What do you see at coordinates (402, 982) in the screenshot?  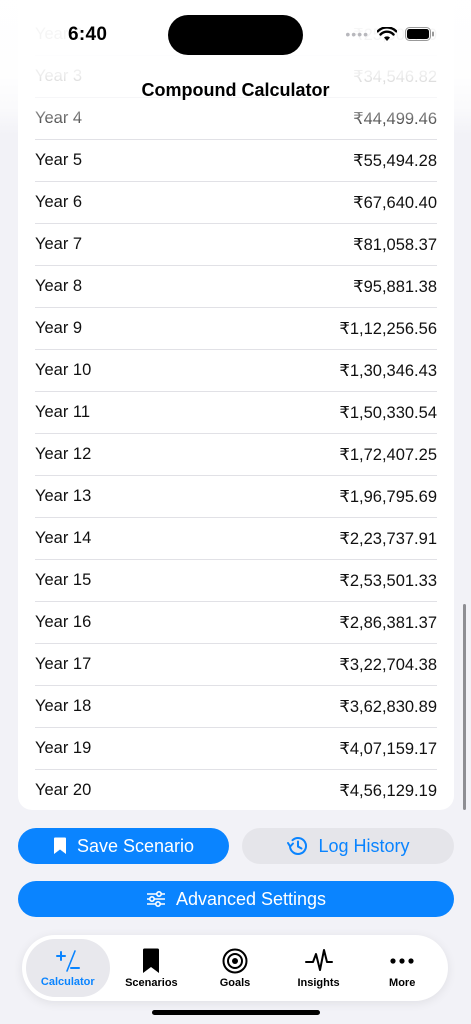 I see `tab-more-label: More` at bounding box center [402, 982].